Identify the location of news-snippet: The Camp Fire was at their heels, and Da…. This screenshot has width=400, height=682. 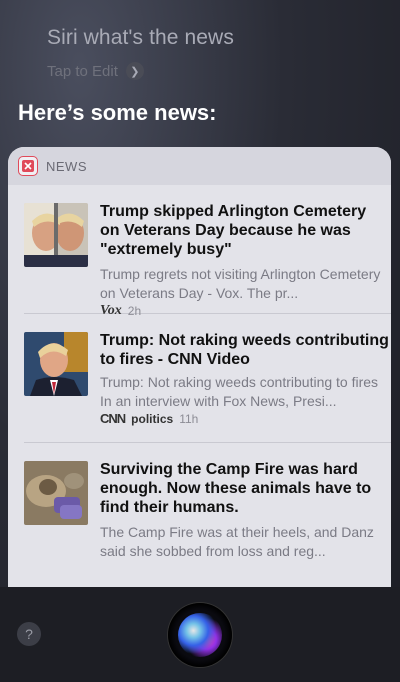
(237, 541).